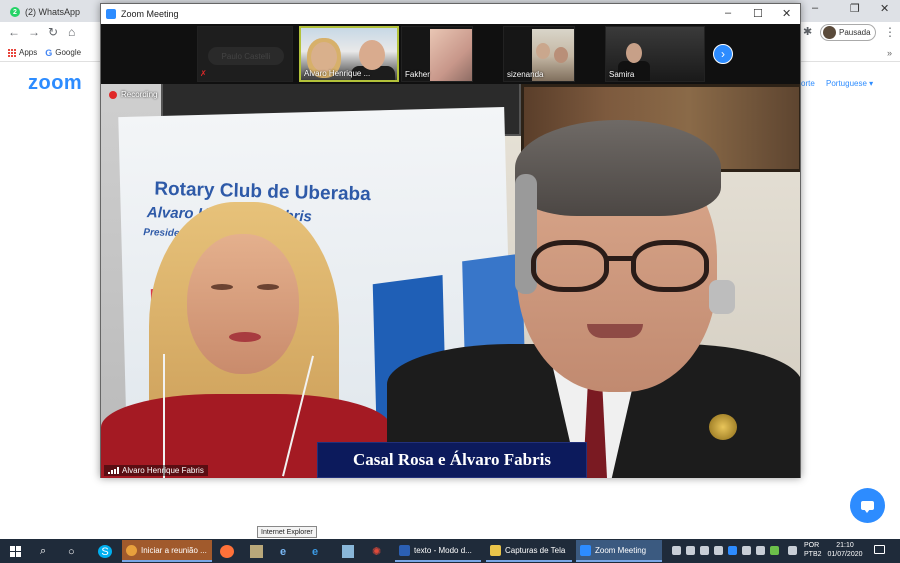 Image resolution: width=900 pixels, height=563 pixels. Describe the element at coordinates (845, 545) in the screenshot. I see `clock-time: 21:10` at that location.